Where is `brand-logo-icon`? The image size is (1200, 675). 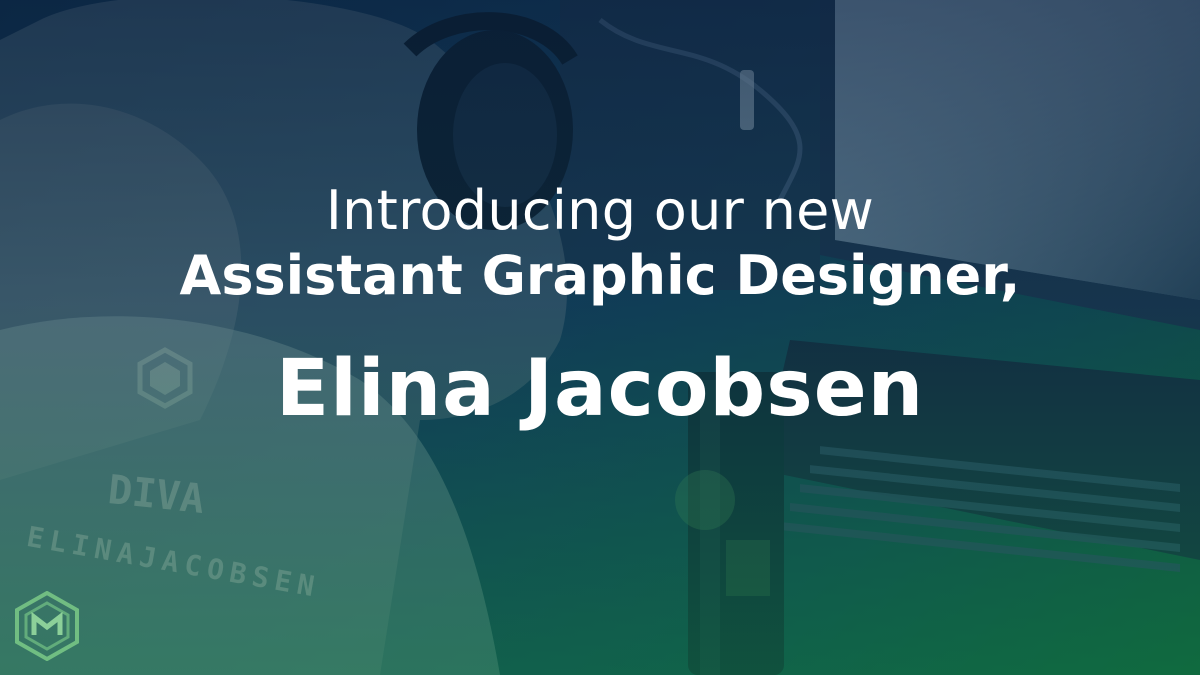
brand-logo-icon is located at coordinates (47, 626).